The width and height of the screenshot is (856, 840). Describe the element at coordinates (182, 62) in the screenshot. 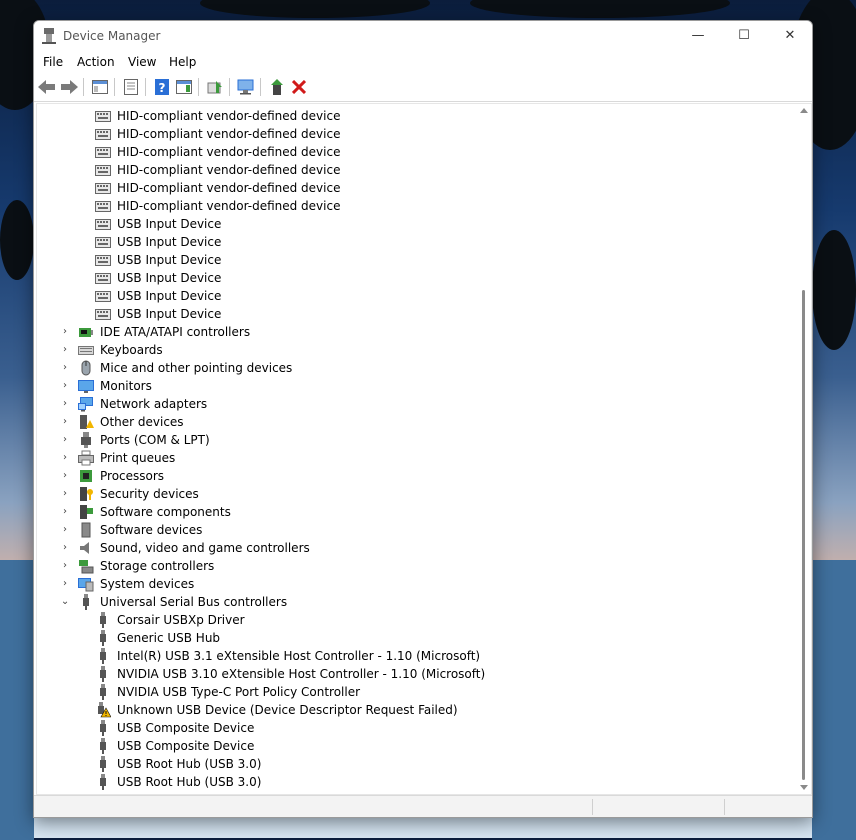

I see `menu-help: Help` at that location.